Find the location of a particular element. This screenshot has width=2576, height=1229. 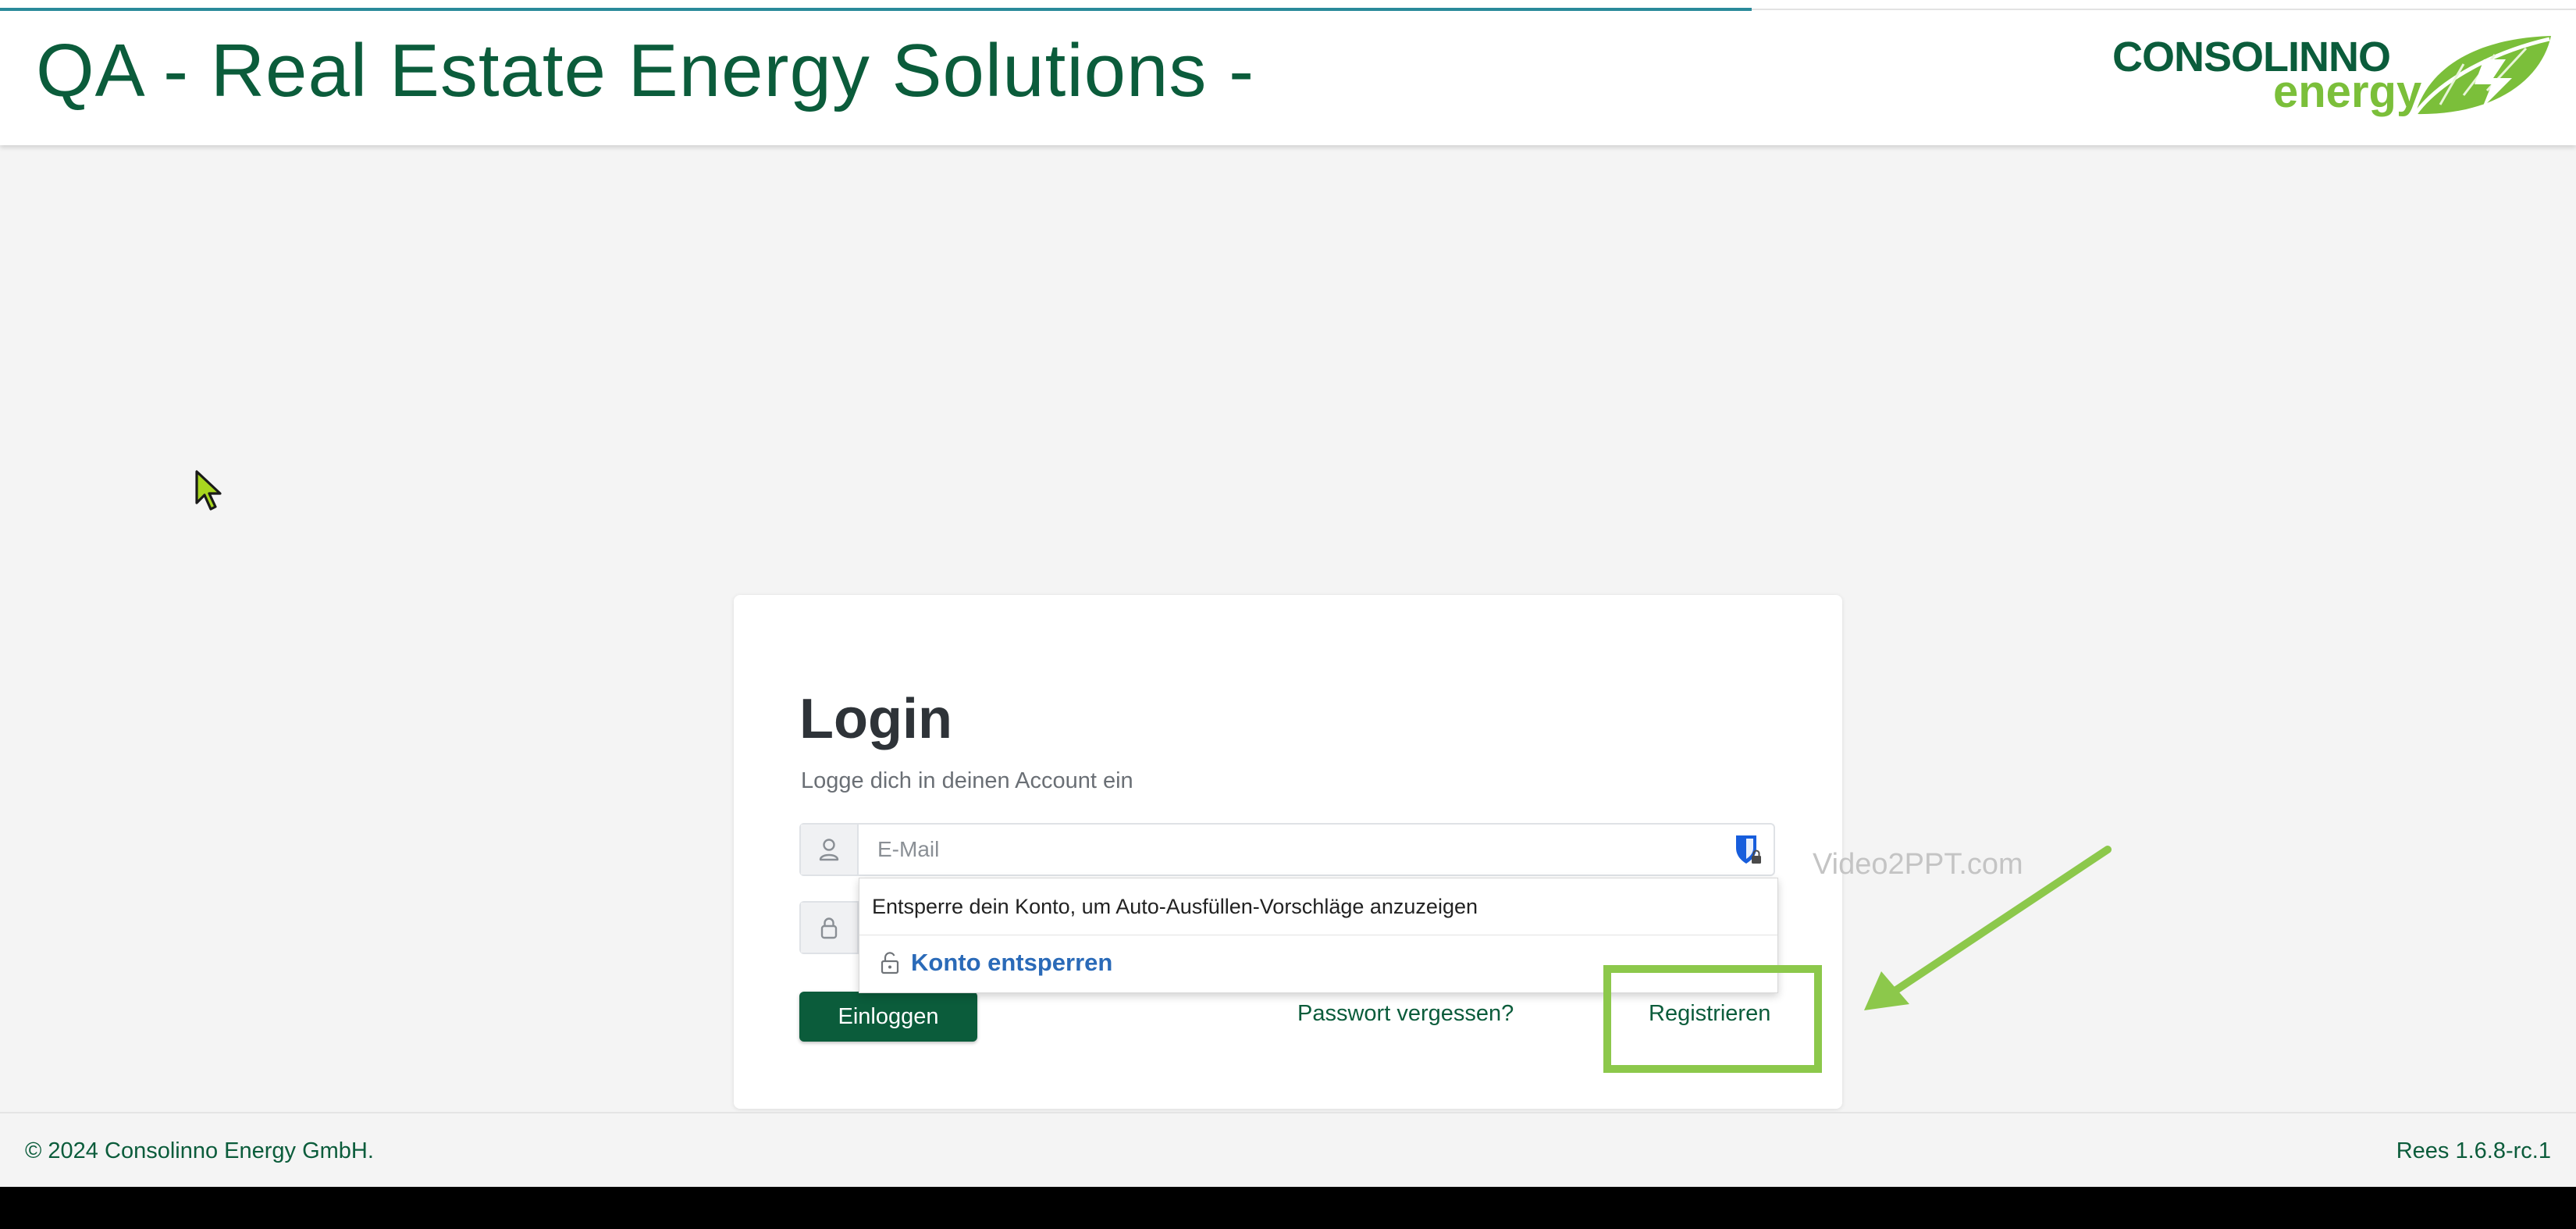

lock-icon is located at coordinates (829, 928).